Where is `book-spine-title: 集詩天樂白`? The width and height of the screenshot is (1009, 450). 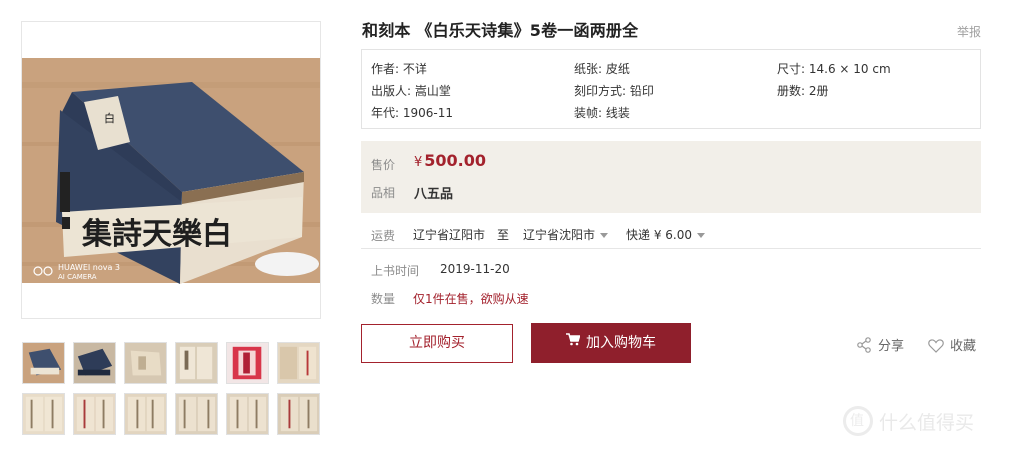 book-spine-title: 集詩天樂白 is located at coordinates (156, 234).